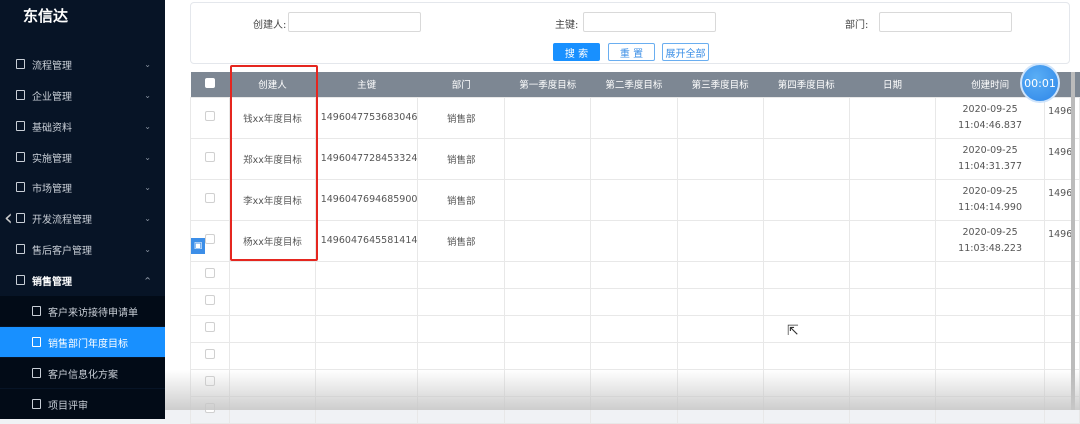 This screenshot has width=1080, height=424. Describe the element at coordinates (82, 64) in the screenshot. I see `sidebar-item: 流程管理 ⌄` at that location.